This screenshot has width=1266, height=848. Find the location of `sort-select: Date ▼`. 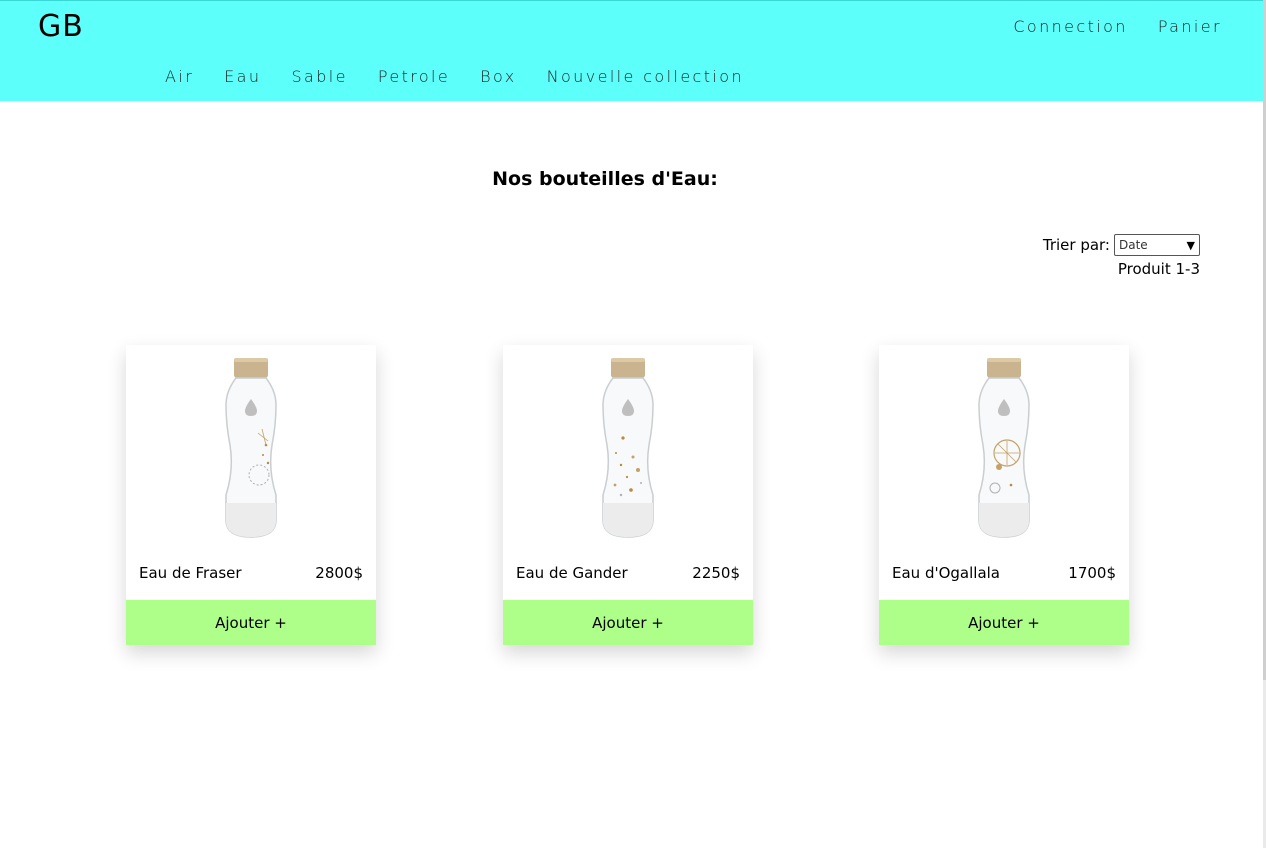

sort-select: Date ▼ is located at coordinates (1157, 245).